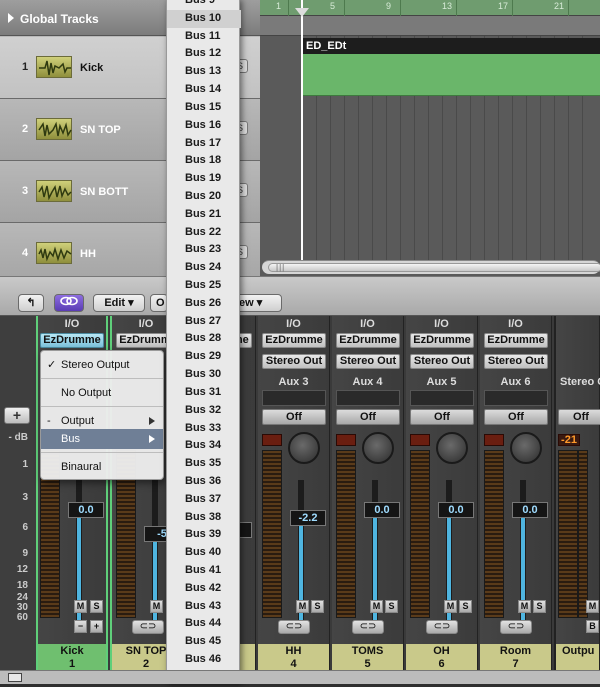 The image size is (600, 687). I want to click on link-button, so click(69, 303).